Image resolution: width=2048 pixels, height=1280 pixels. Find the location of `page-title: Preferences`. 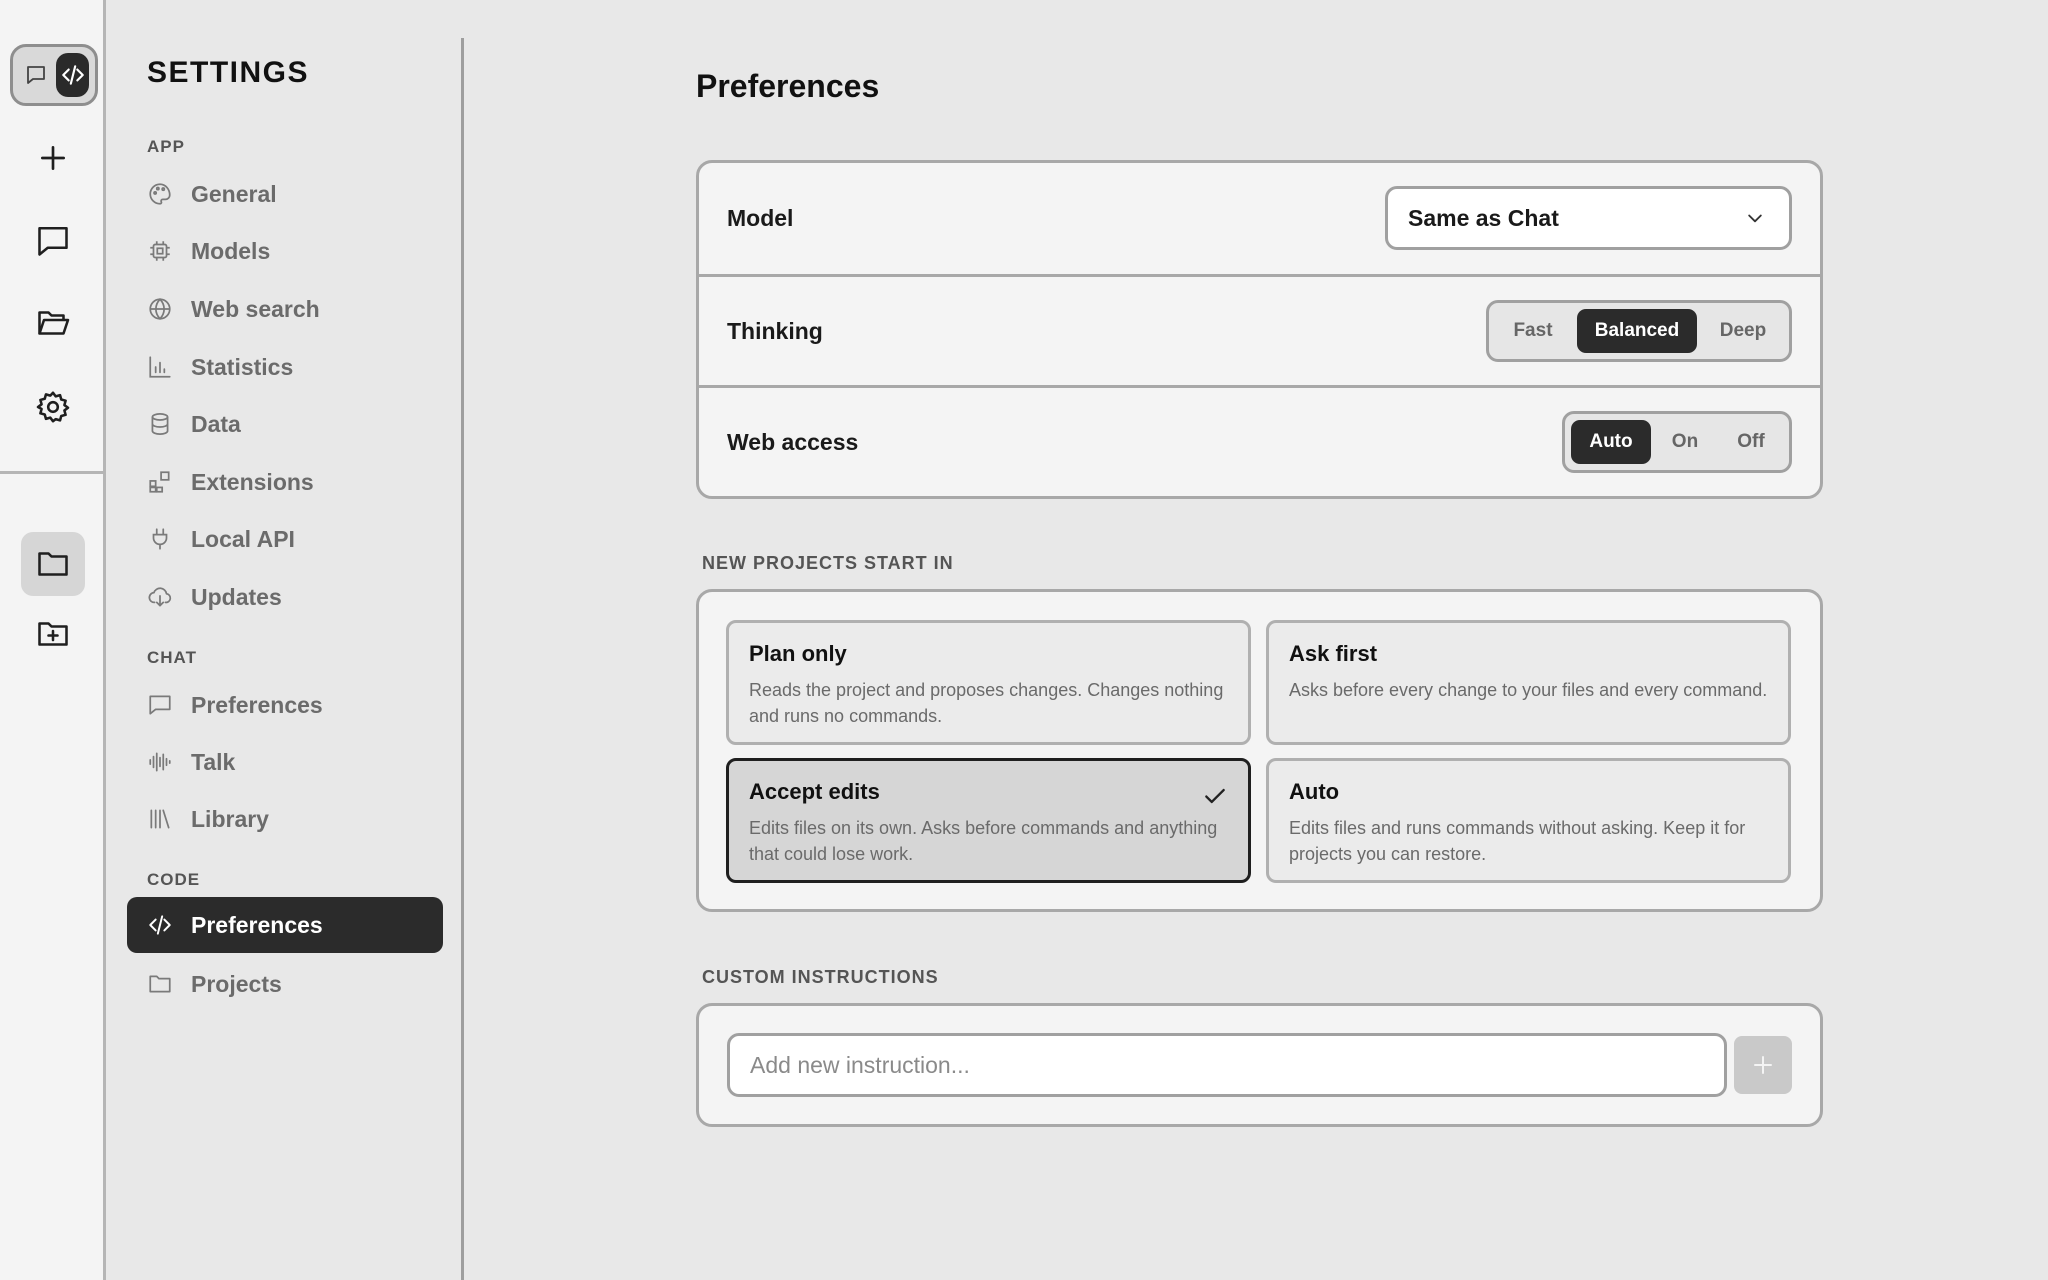

page-title: Preferences is located at coordinates (788, 86).